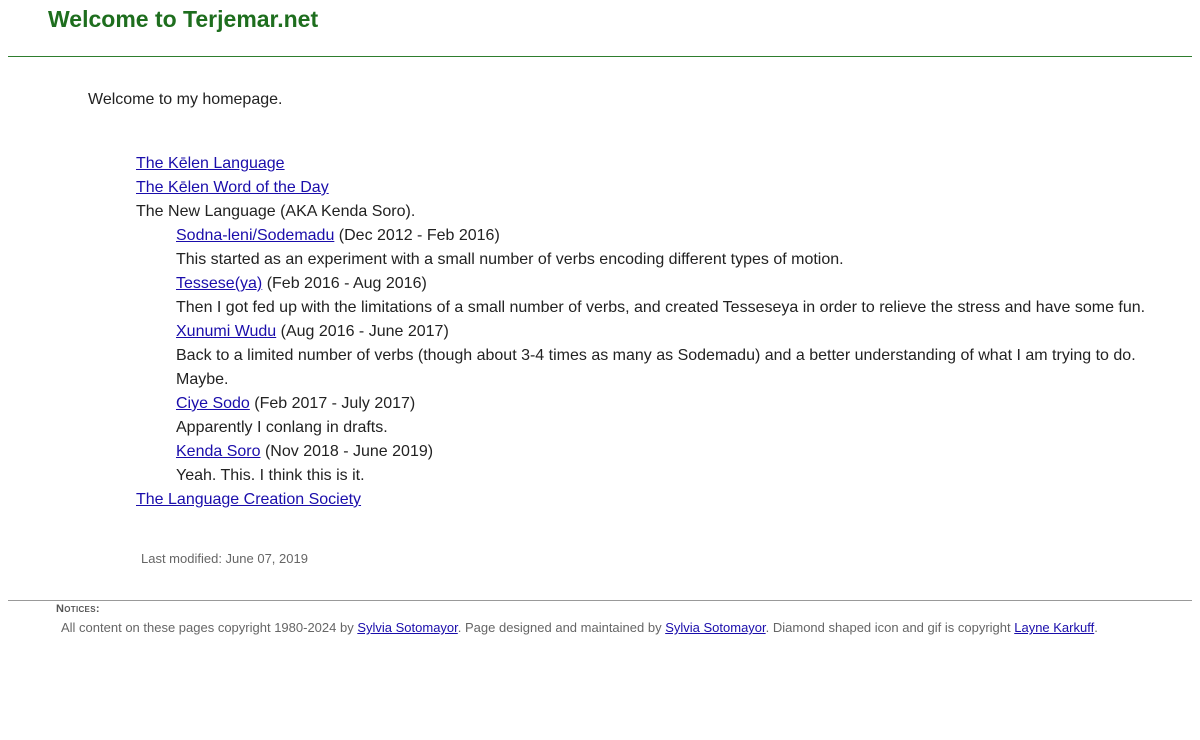 This screenshot has width=1200, height=740. What do you see at coordinates (656, 284) in the screenshot?
I see `project-item: Tessese(ya) (Feb 2016 - Aug 2016)` at bounding box center [656, 284].